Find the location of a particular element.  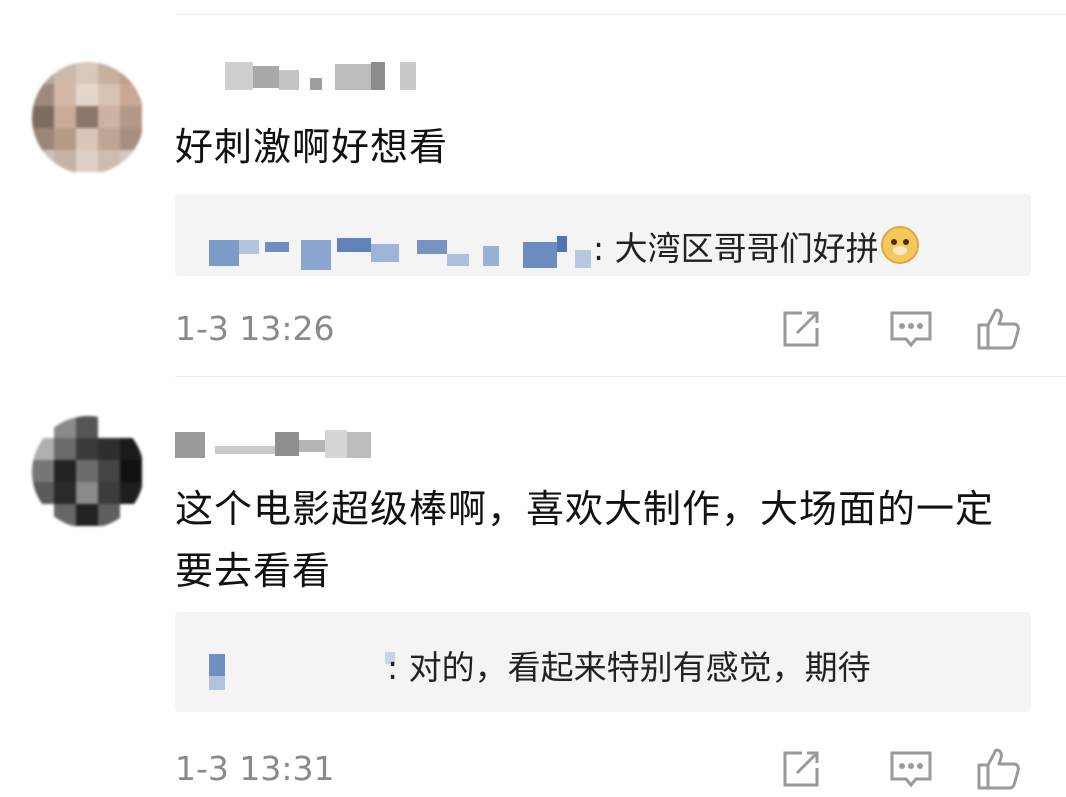

comment-text: 好刺激啊好想看 is located at coordinates (312, 147).